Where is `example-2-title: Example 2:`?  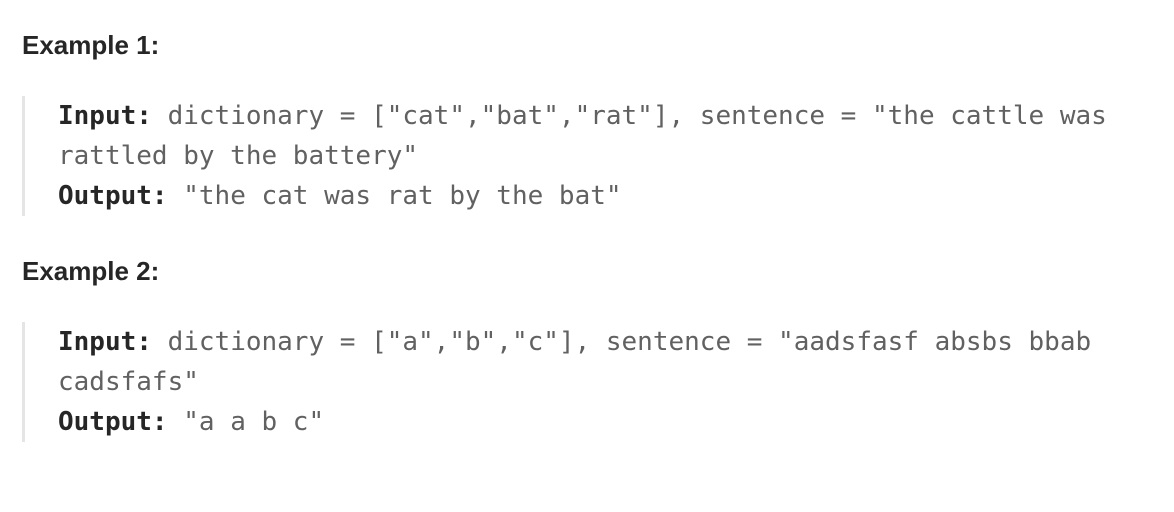
example-2-title: Example 2: is located at coordinates (91, 271).